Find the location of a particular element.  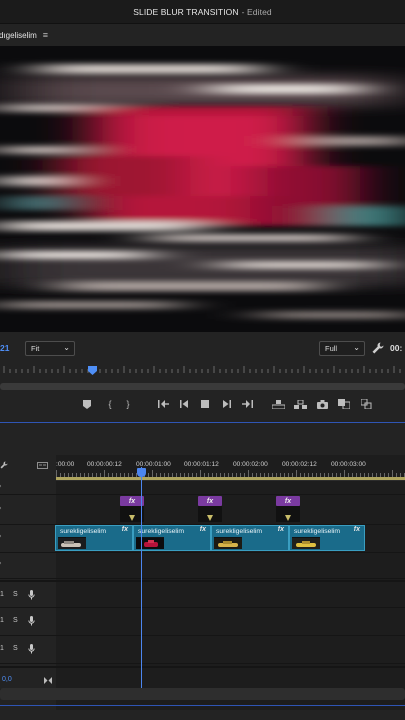

monitor-playhead-handle is located at coordinates (92, 370).